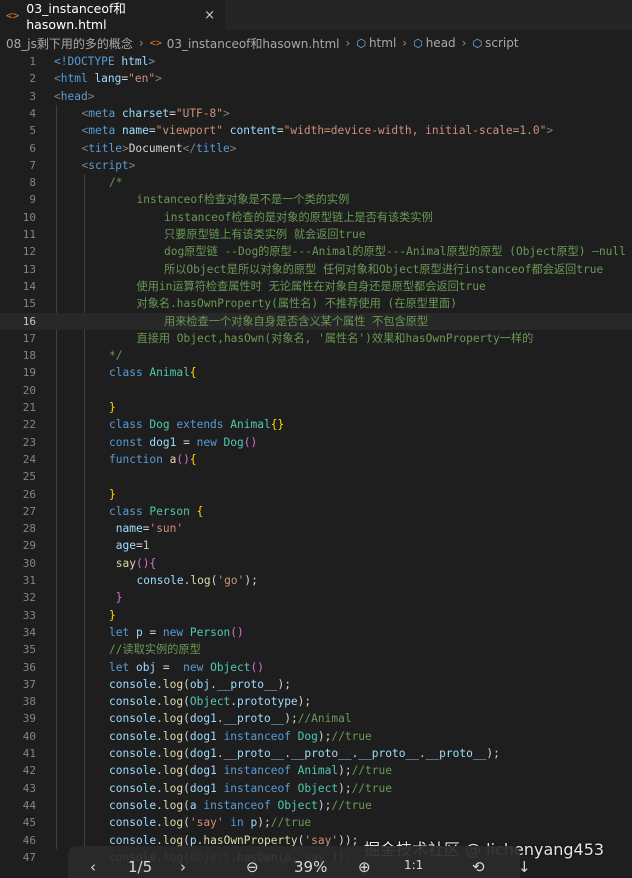  What do you see at coordinates (316, 182) in the screenshot?
I see `code-line: 8 /*` at bounding box center [316, 182].